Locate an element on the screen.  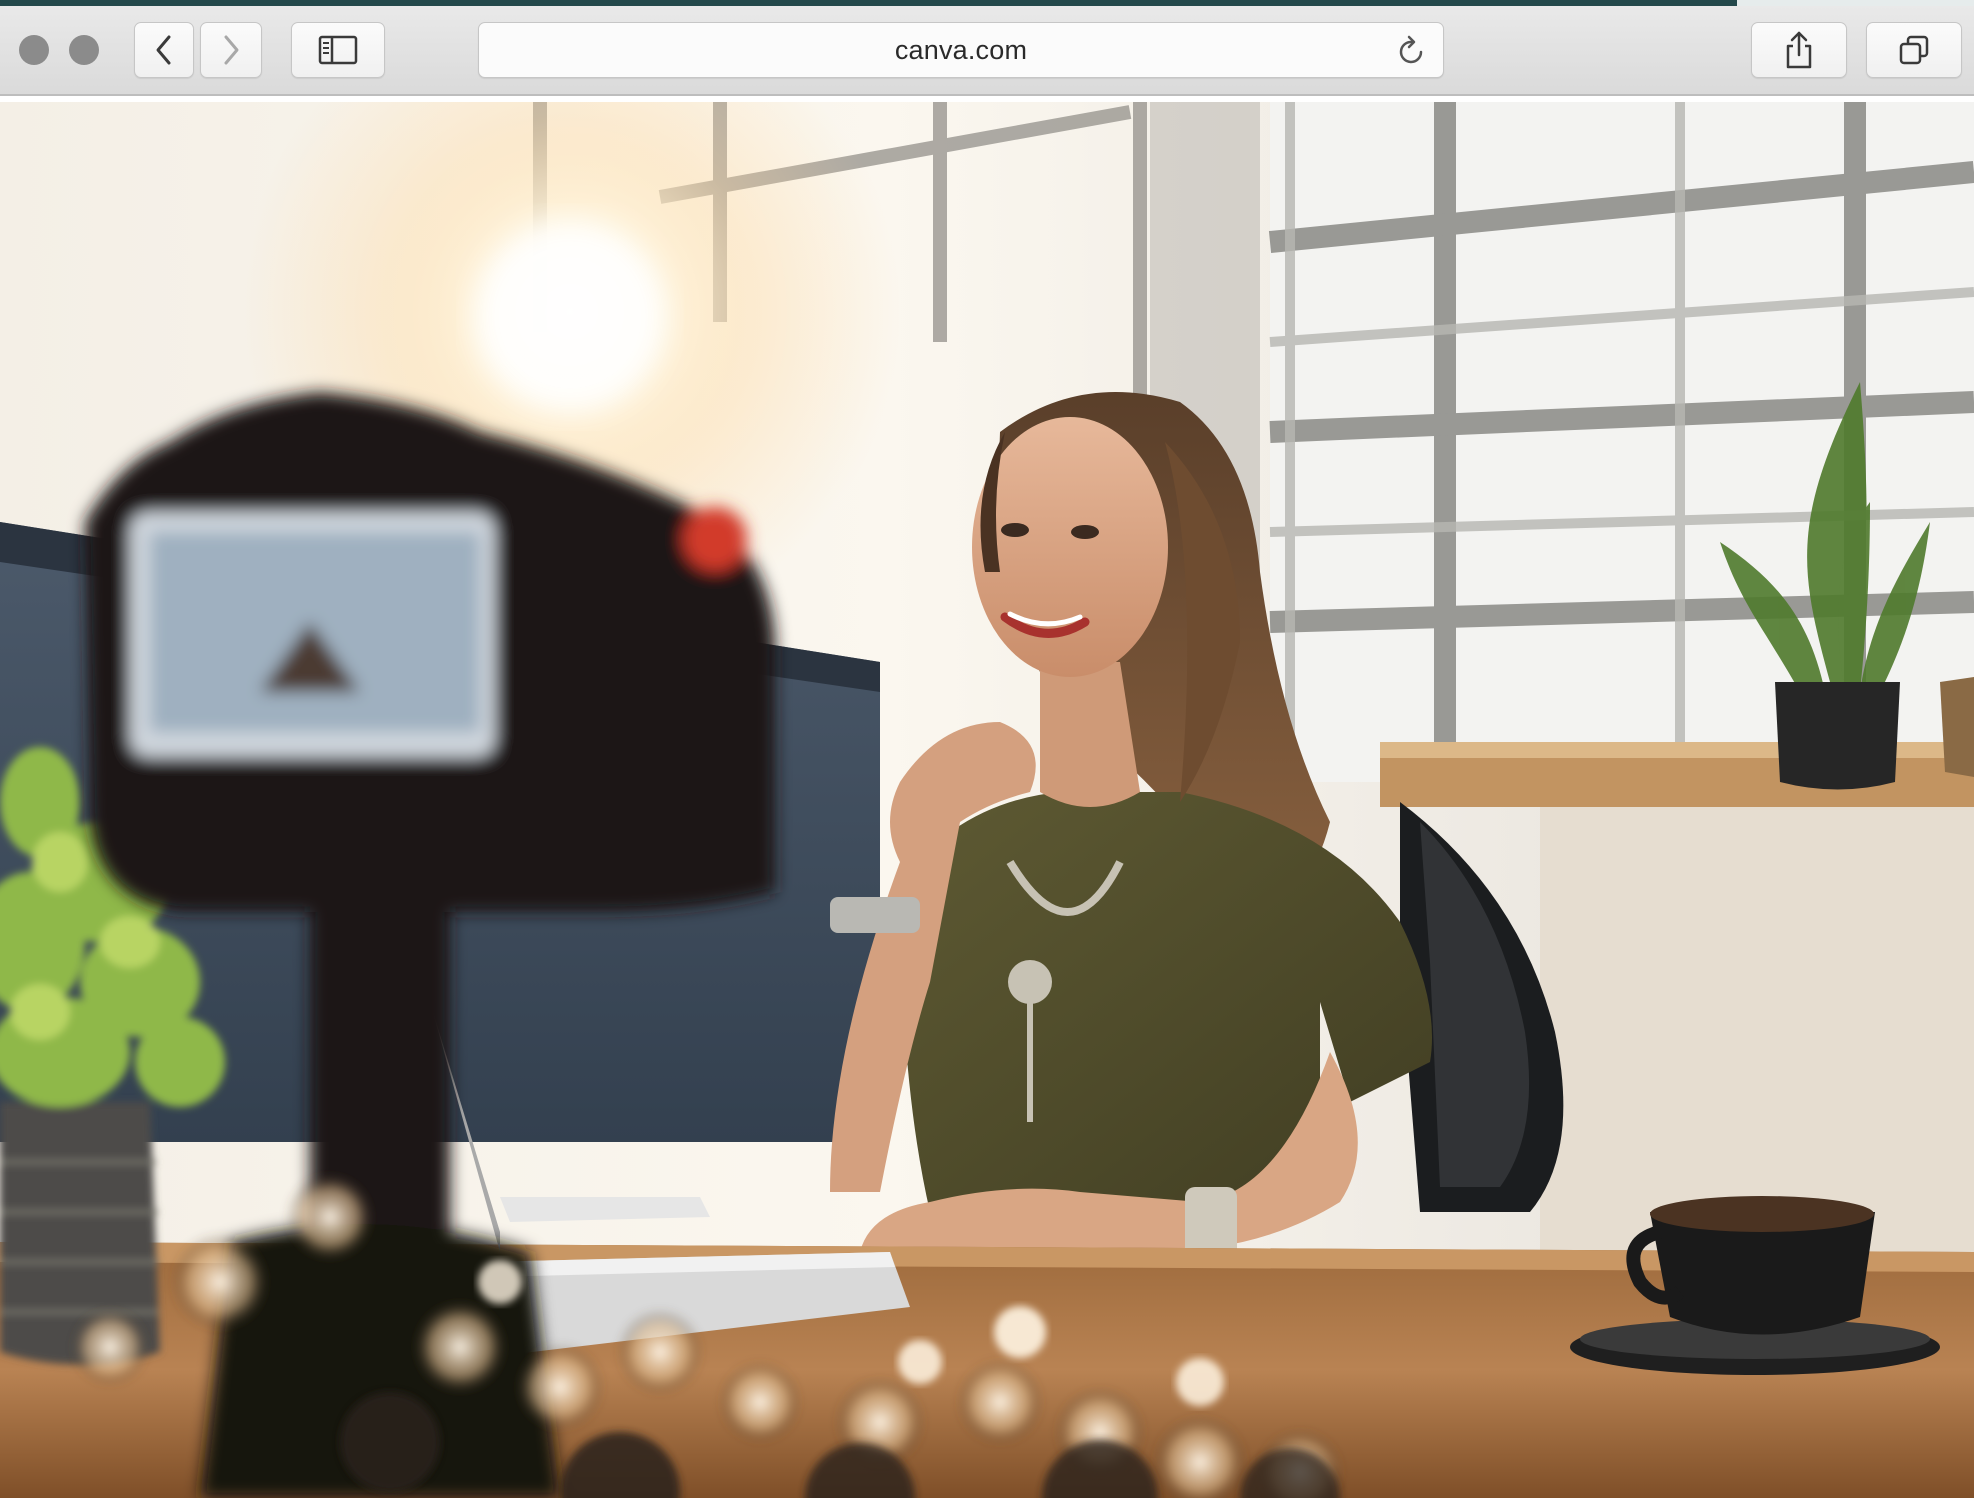
address-bar: canva.com is located at coordinates (961, 50).